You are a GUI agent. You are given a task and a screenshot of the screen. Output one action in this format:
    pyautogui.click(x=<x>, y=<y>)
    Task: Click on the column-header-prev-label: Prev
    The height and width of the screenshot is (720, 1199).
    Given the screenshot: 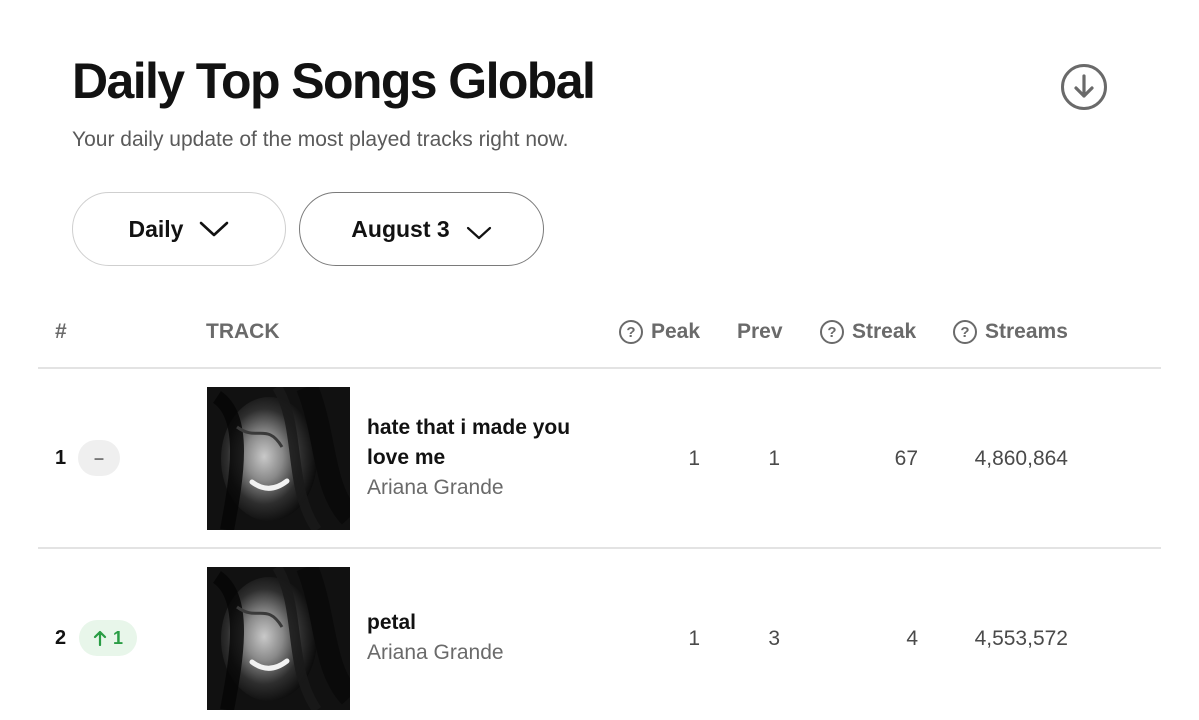 What is the action you would take?
    pyautogui.click(x=760, y=331)
    